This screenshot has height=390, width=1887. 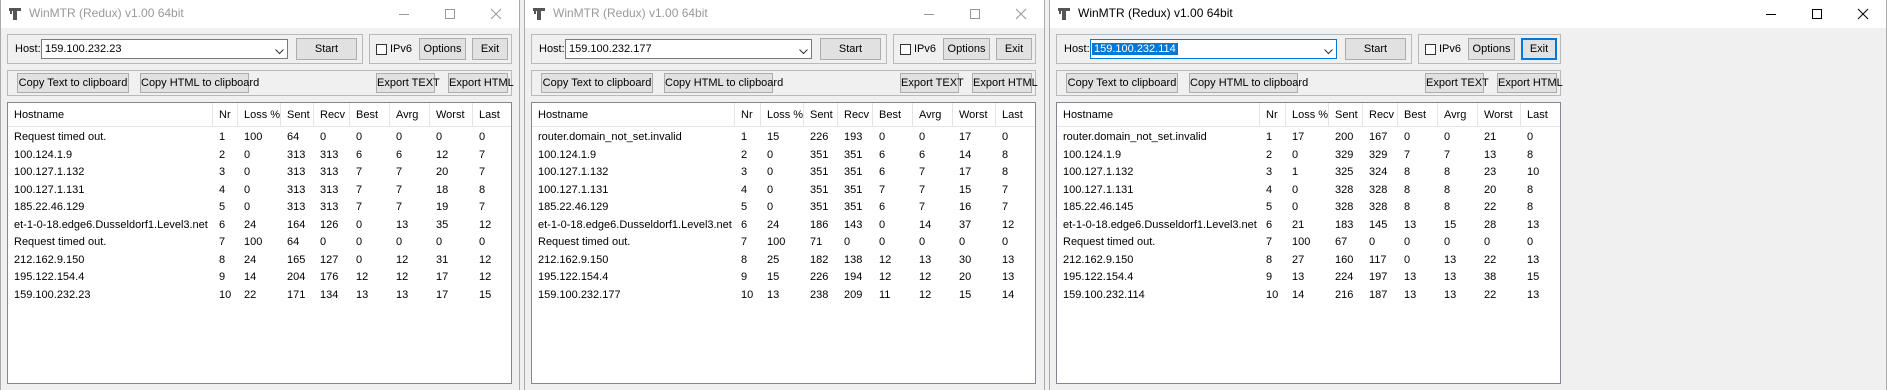 What do you see at coordinates (783, 207) in the screenshot?
I see `table-row: 185.22.46.129 5 0 351 351 6 7 16 7` at bounding box center [783, 207].